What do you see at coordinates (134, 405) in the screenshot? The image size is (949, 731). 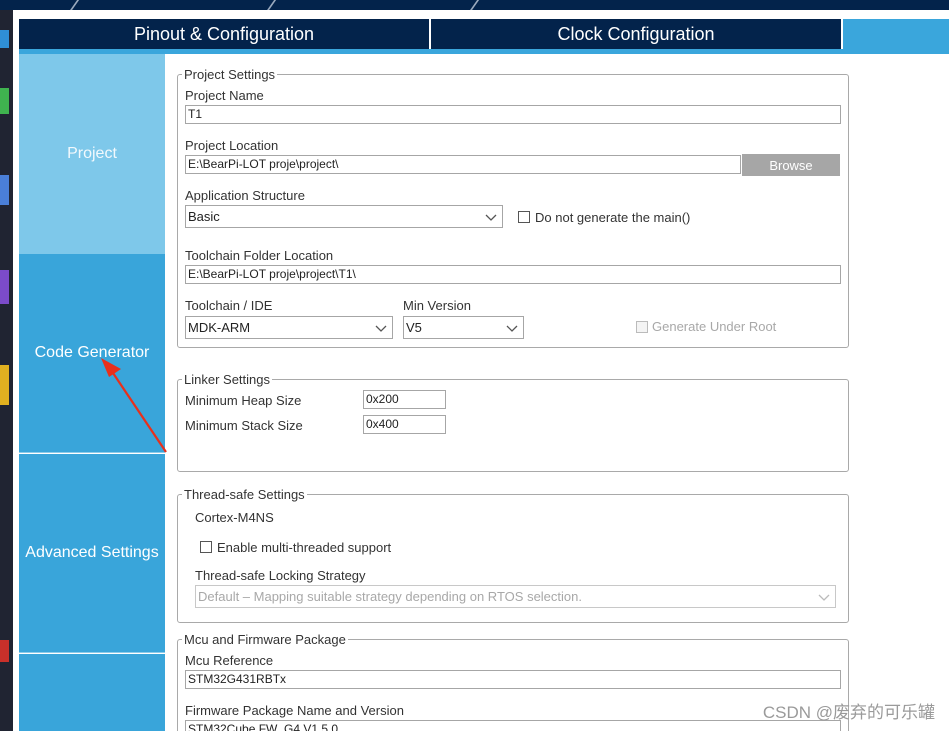 I see `annotation-arrow-icon` at bounding box center [134, 405].